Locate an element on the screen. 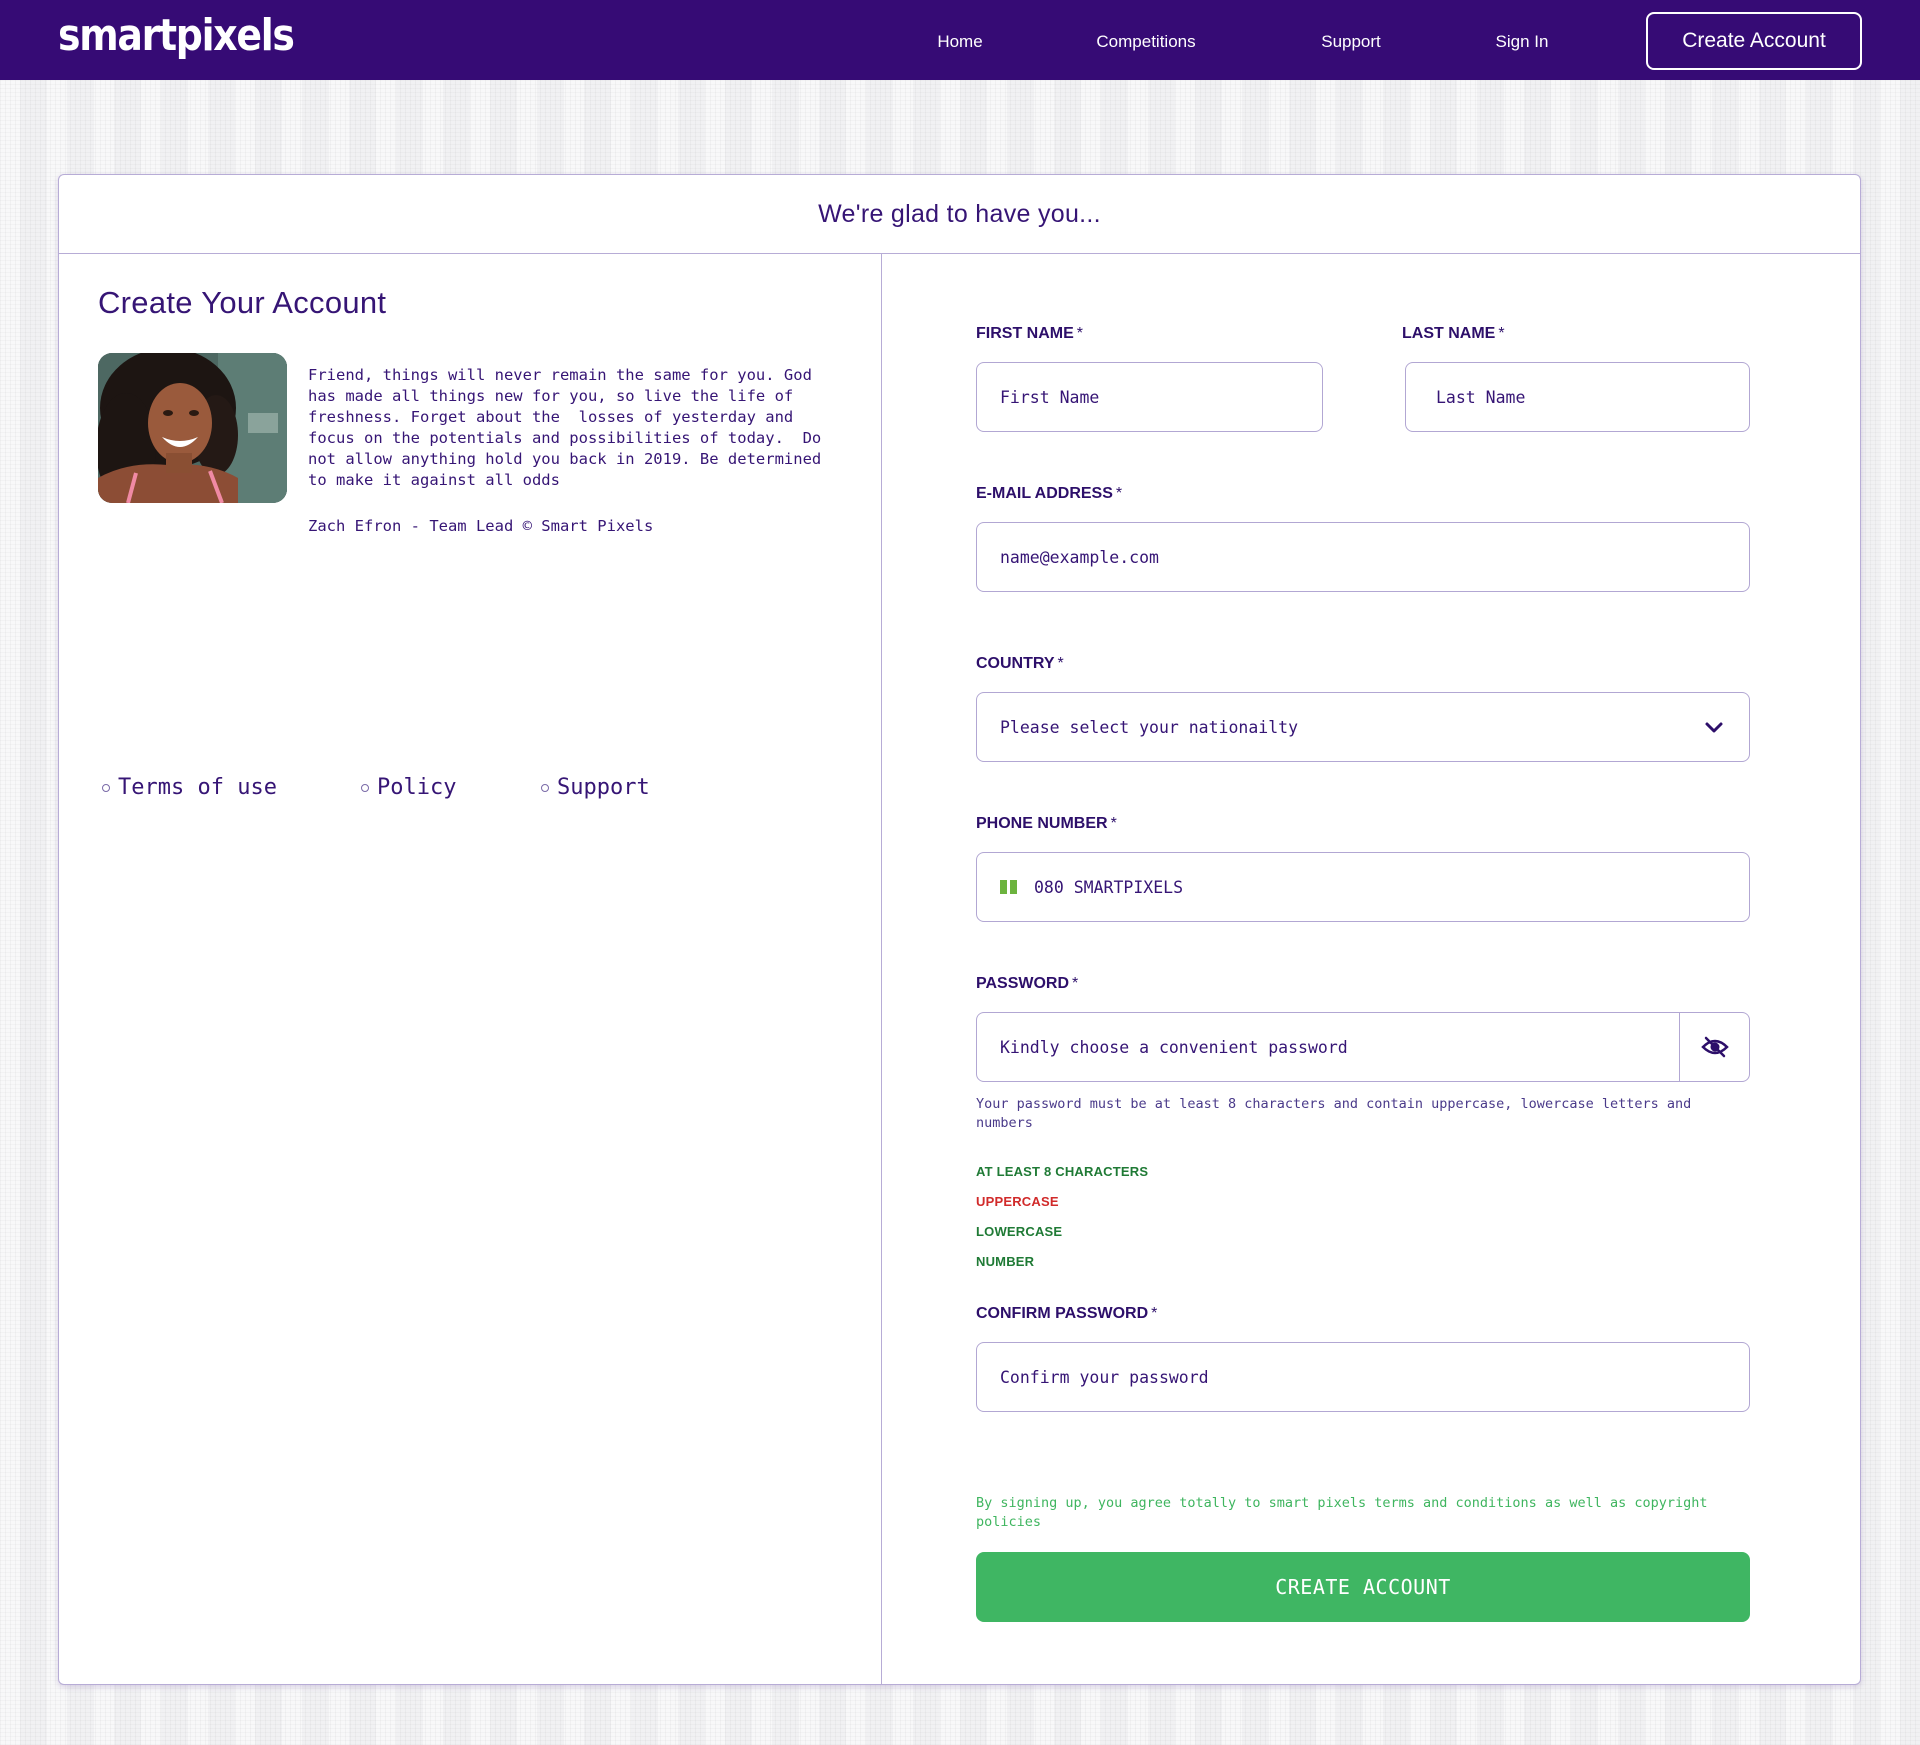  confirm-password-label: CONFIRM PASSWORD * is located at coordinates (1067, 1313).